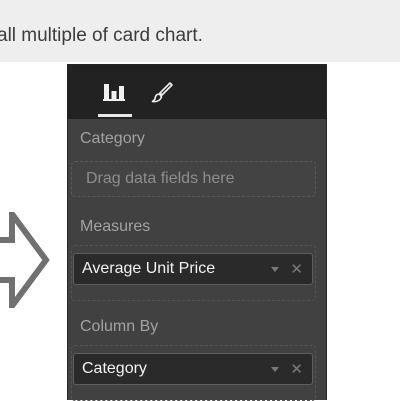 Image resolution: width=400 pixels, height=401 pixels. I want to click on measures-field-label: Average Unit Price, so click(149, 268).